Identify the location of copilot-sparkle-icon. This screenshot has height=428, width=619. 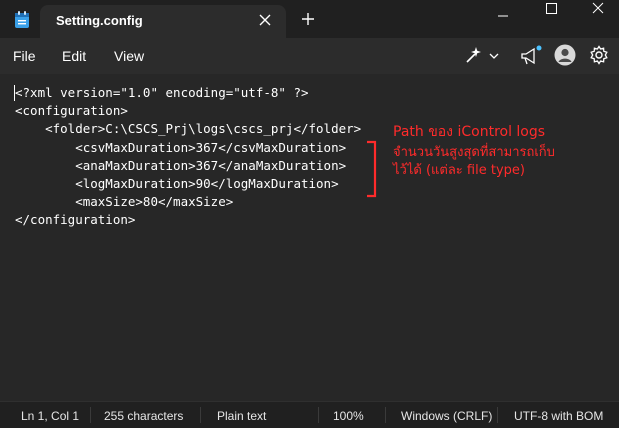
(483, 56).